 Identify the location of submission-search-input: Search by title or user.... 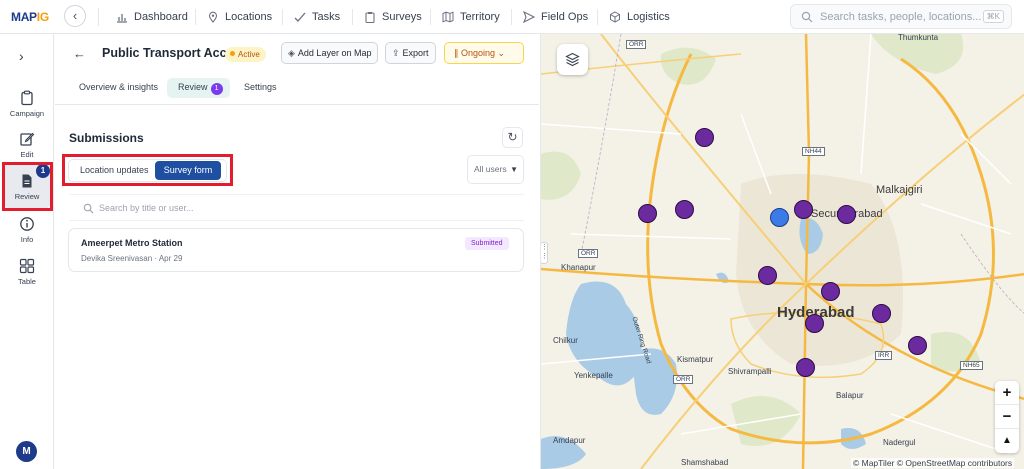
(146, 208).